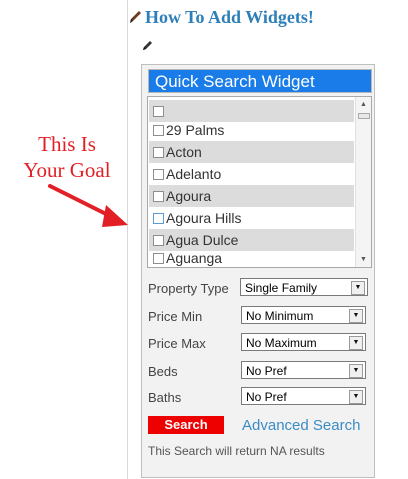 This screenshot has height=479, width=408. Describe the element at coordinates (186, 425) in the screenshot. I see `search-button: Search` at that location.